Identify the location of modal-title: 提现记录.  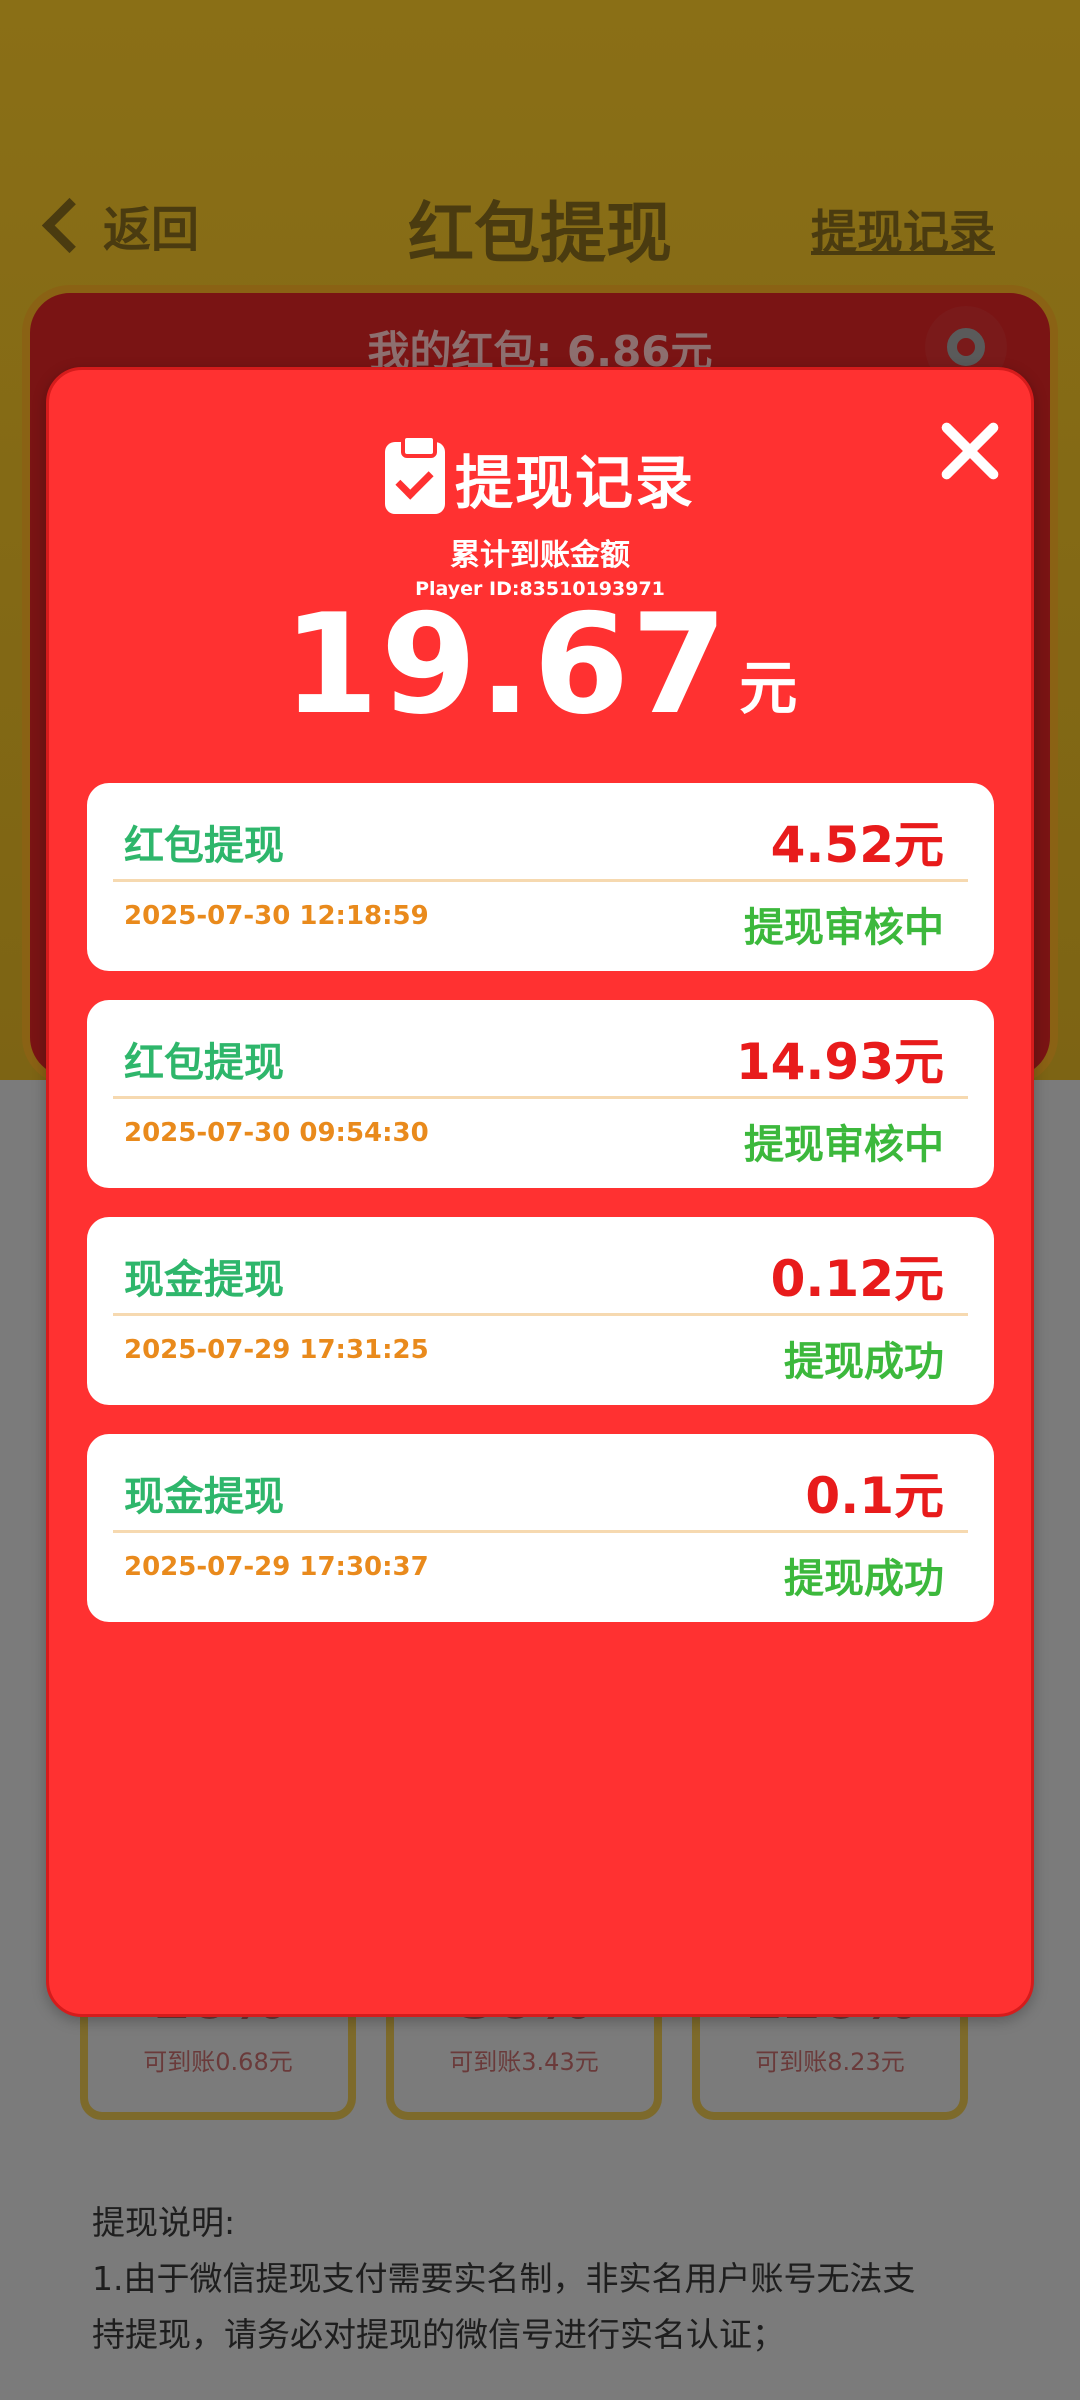
(540, 476).